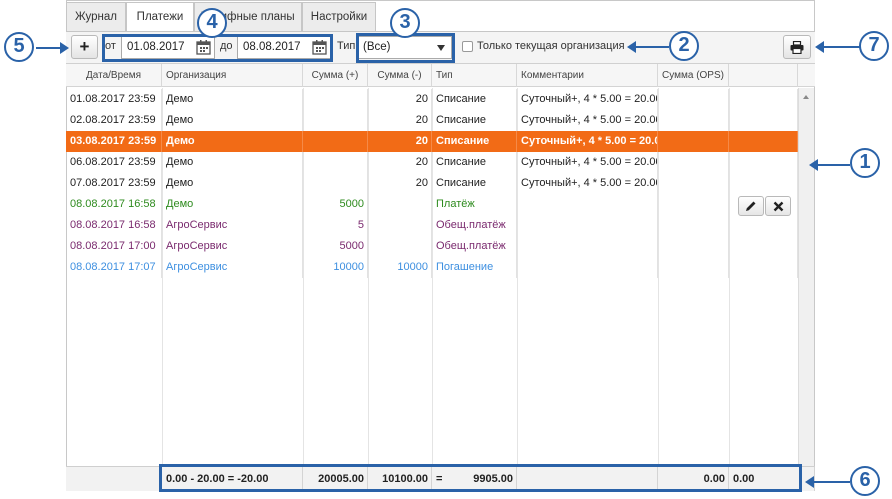 The image size is (892, 499). What do you see at coordinates (432, 225) in the screenshot?
I see `table-row: 08.08.2017 16:58 АгроСервис 5 Обещ.платёж` at bounding box center [432, 225].